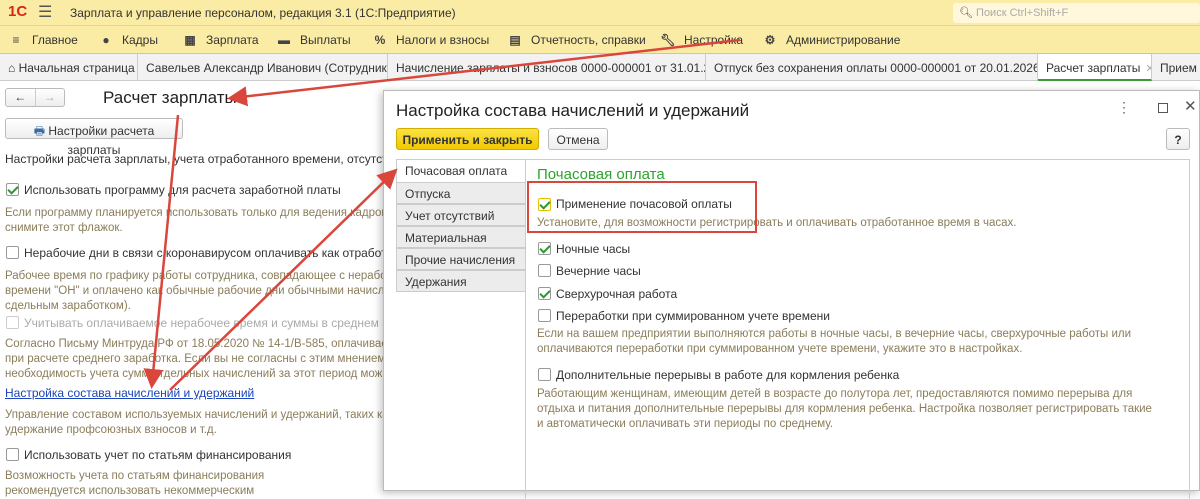 The image size is (1200, 499). Describe the element at coordinates (161, 251) in the screenshot. I see `arrow-to-link` at that location.